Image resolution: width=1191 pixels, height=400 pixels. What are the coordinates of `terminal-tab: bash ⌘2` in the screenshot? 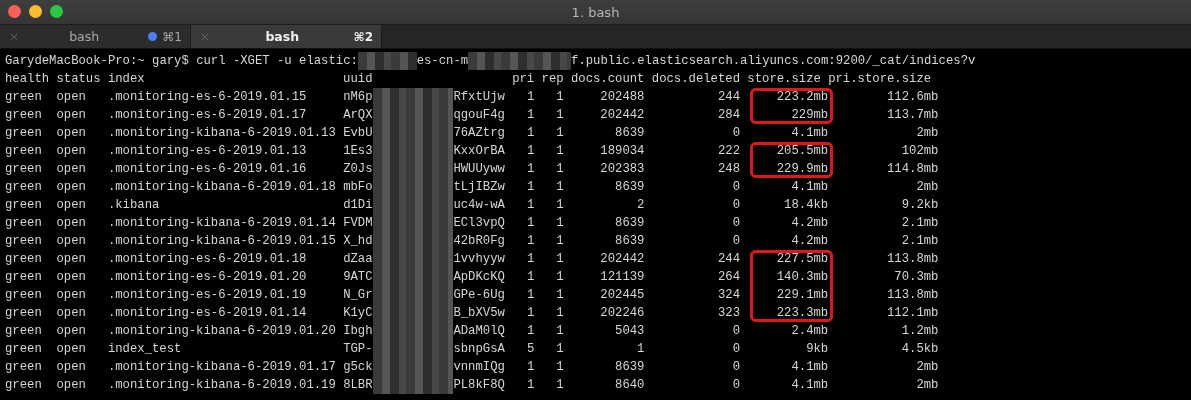 It's located at (286, 36).